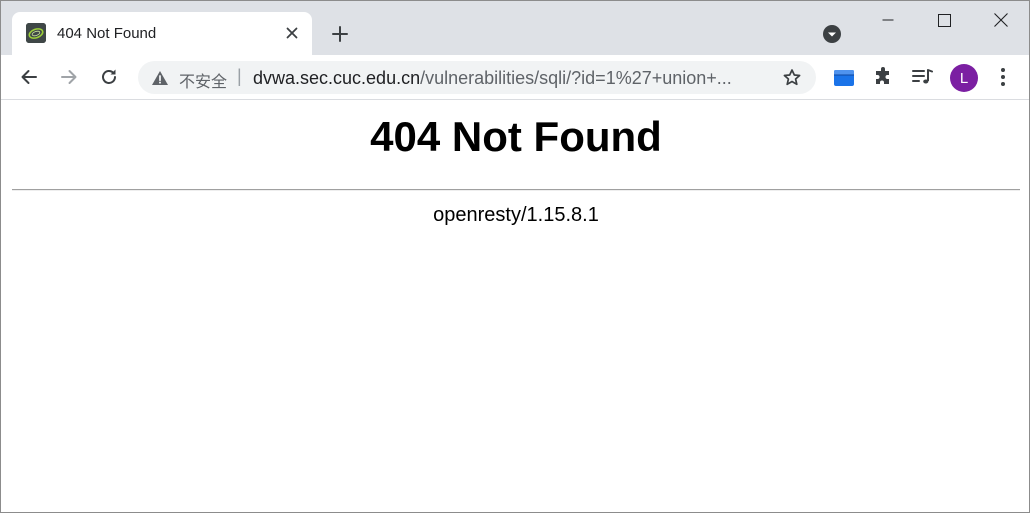  I want to click on tab-close-icon, so click(292, 33).